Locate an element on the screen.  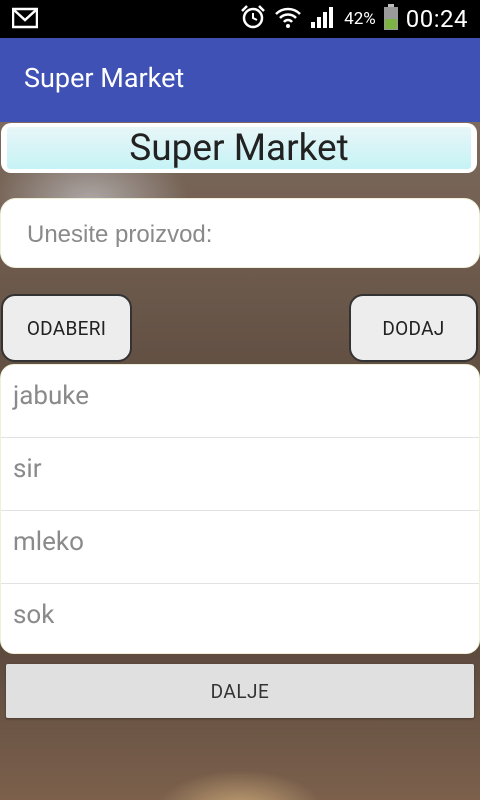
list-item: sok is located at coordinates (240, 618).